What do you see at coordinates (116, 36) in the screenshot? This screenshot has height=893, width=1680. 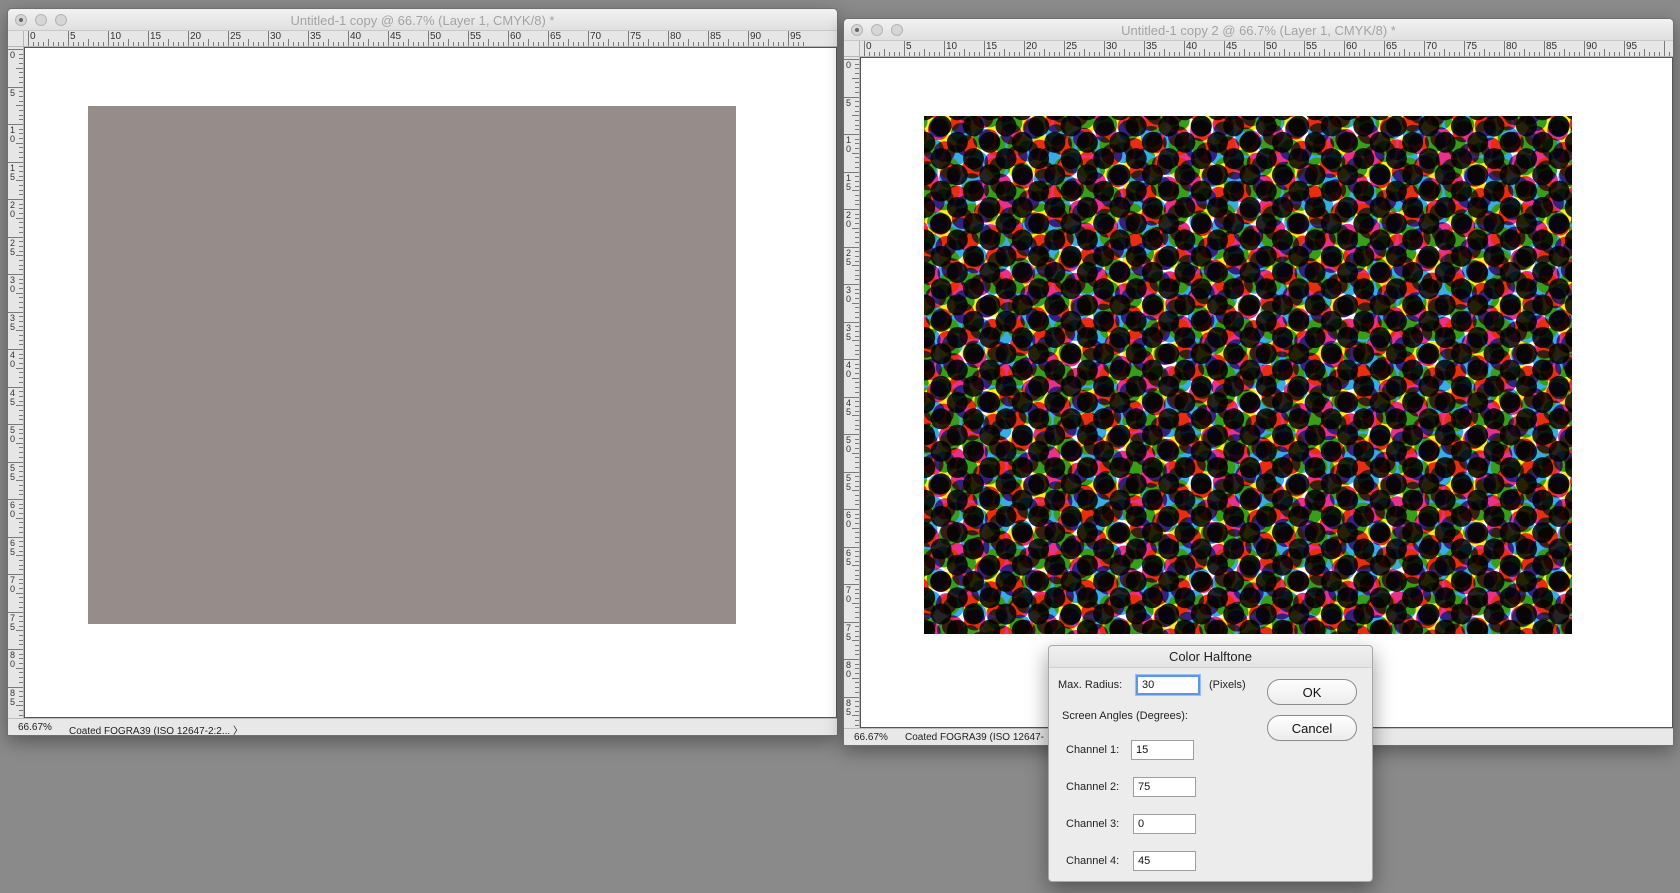 I see `ruler-label: 10` at bounding box center [116, 36].